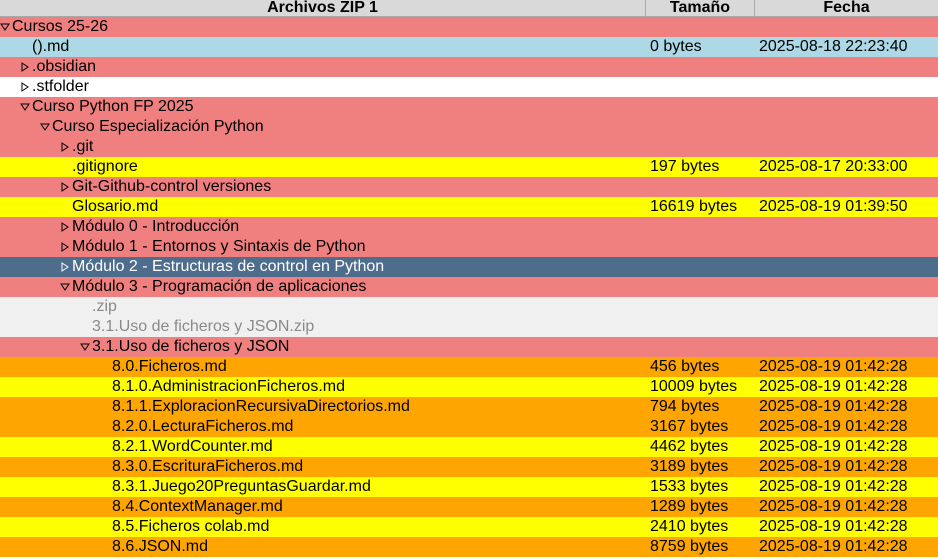 Image resolution: width=938 pixels, height=559 pixels. What do you see at coordinates (833, 46) in the screenshot?
I see `tree-row-date: 2025-08-18 22:23:40` at bounding box center [833, 46].